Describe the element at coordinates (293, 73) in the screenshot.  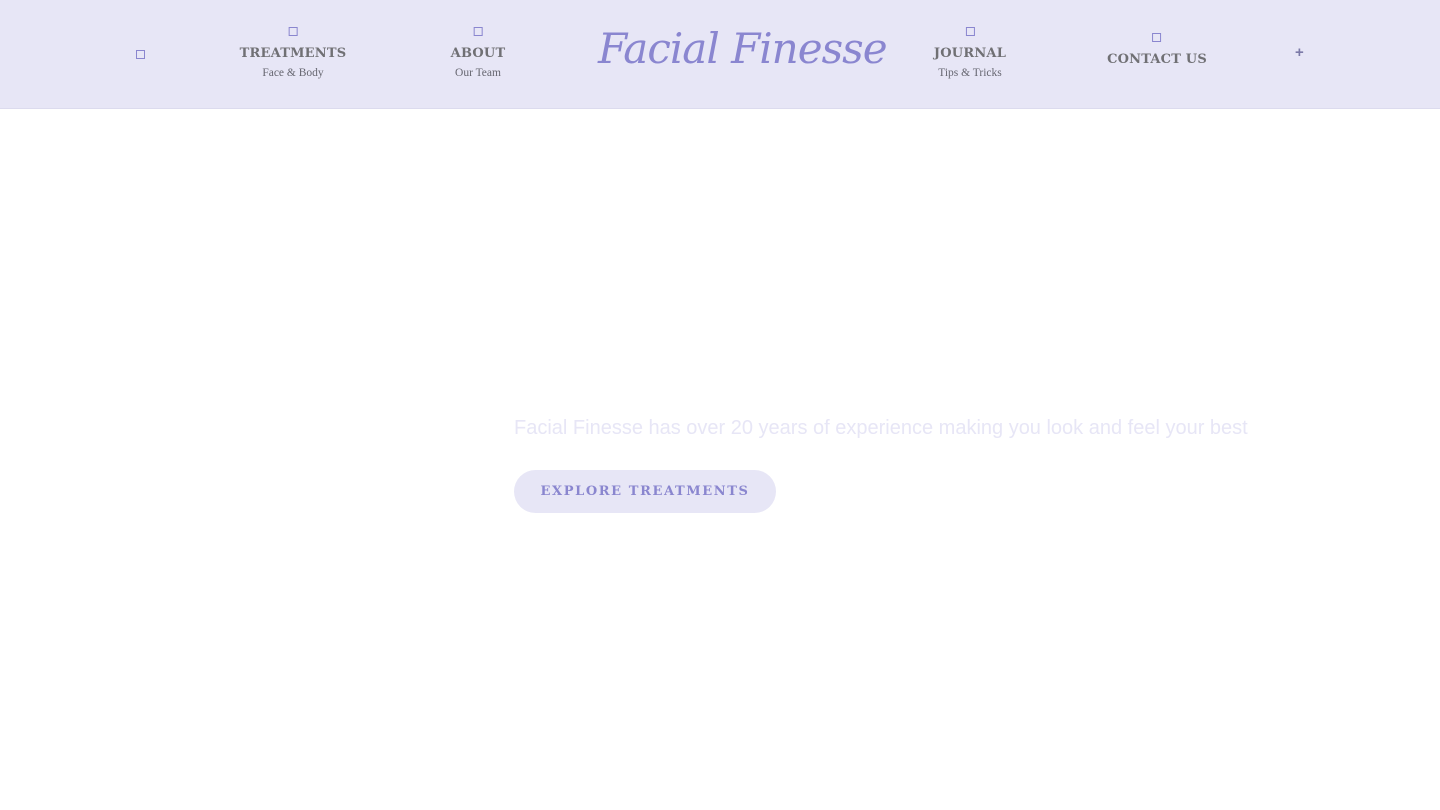
I see `nav-sublabel: Face & Body` at that location.